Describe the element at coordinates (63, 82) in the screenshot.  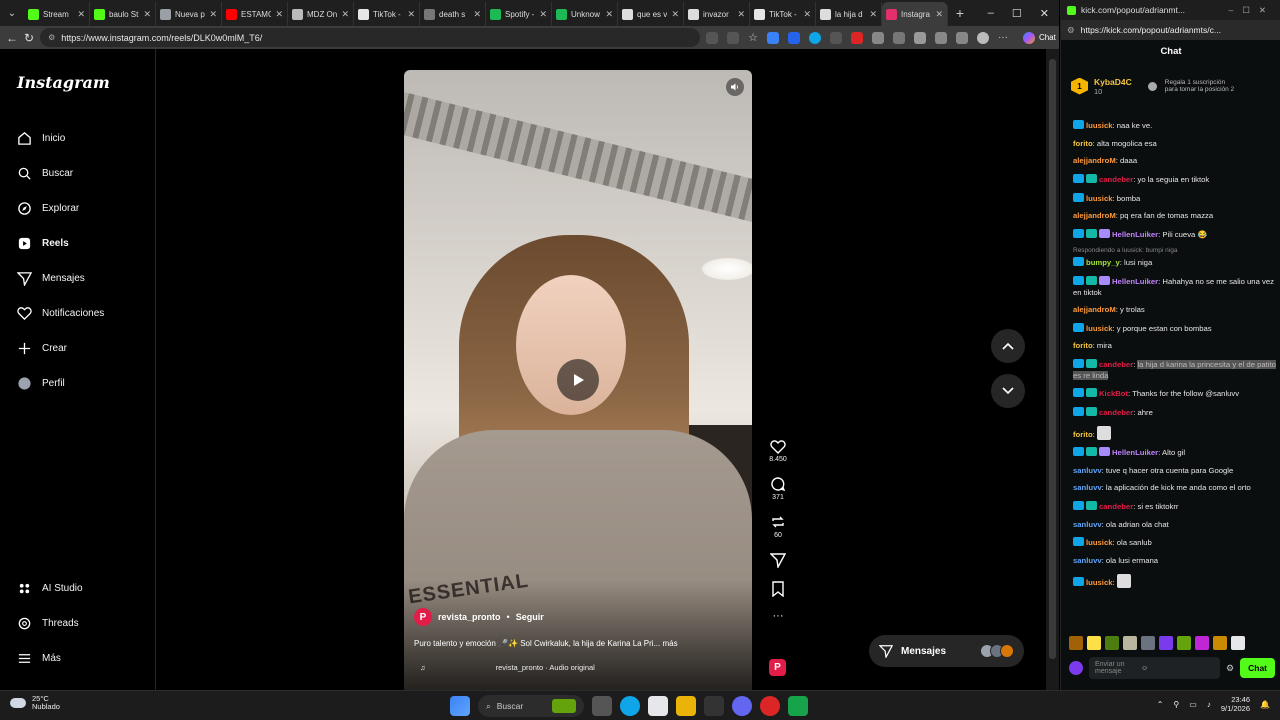
I see `instagram-logo: Instagram` at that location.